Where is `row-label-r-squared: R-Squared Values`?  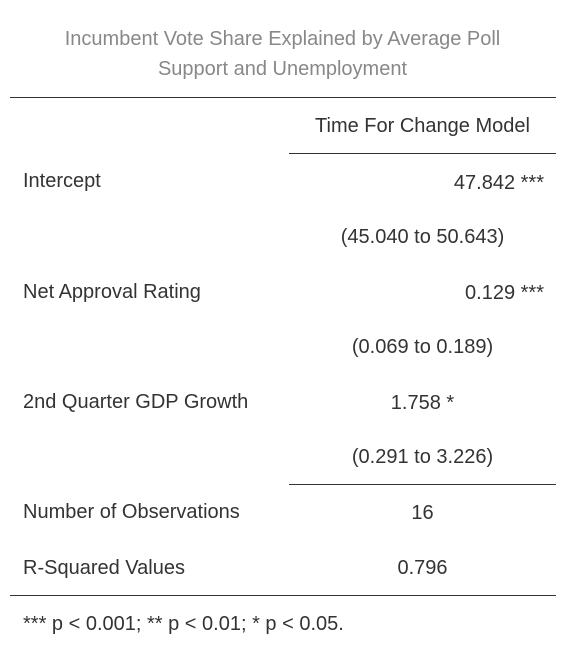 row-label-r-squared: R-Squared Values is located at coordinates (104, 568).